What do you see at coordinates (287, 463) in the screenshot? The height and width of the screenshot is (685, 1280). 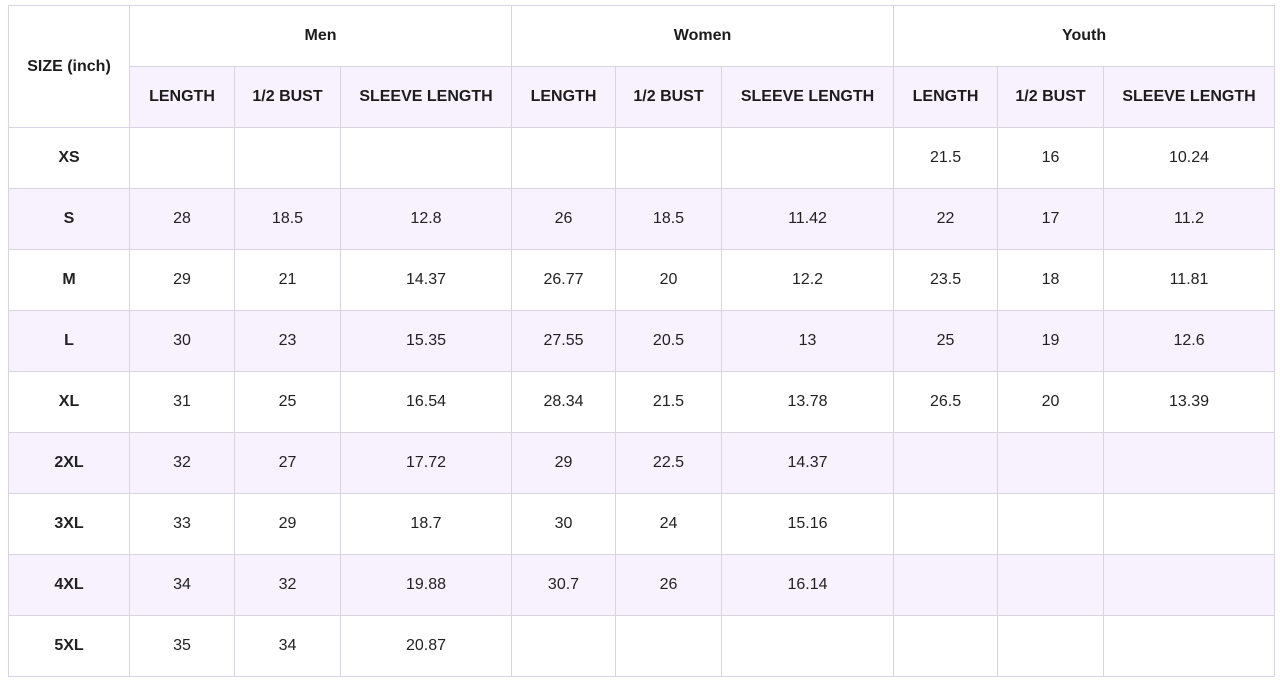 I see `table-cell: 27` at bounding box center [287, 463].